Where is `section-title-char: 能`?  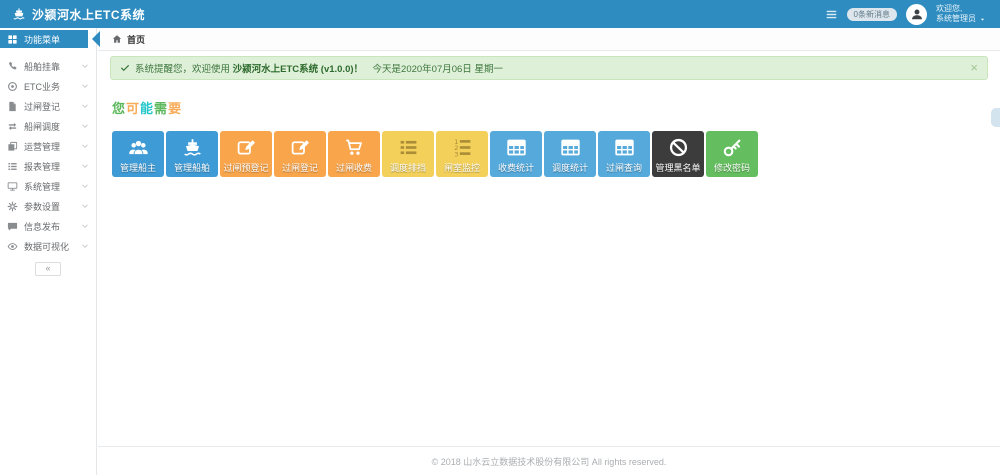
section-title-char: 能 is located at coordinates (147, 108).